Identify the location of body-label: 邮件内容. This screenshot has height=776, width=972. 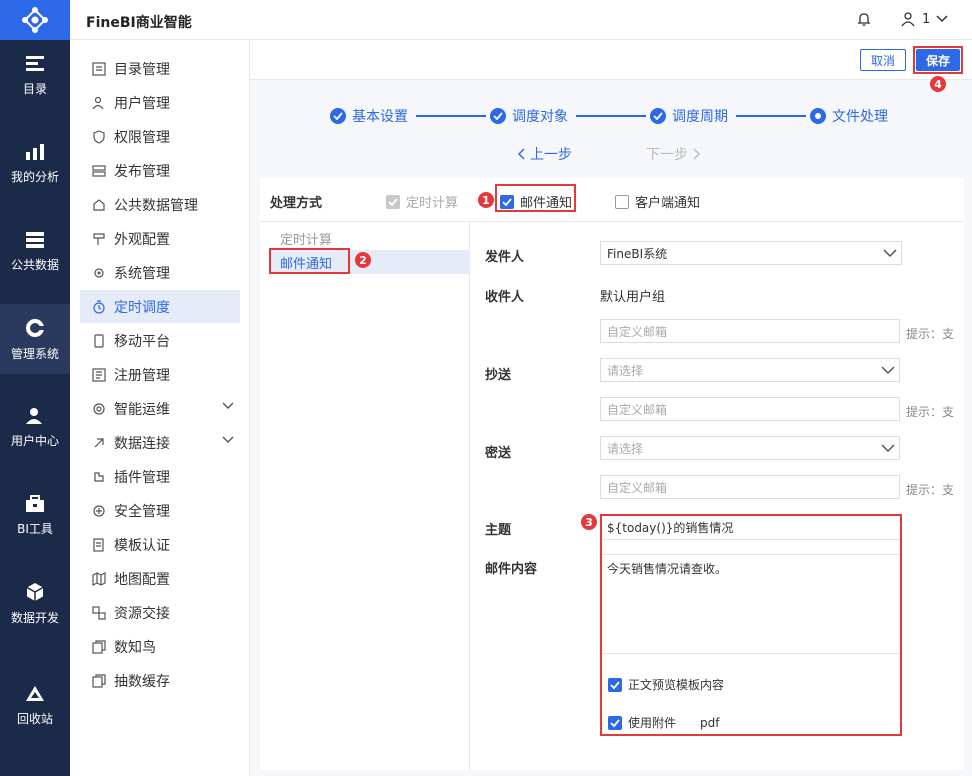
(511, 569).